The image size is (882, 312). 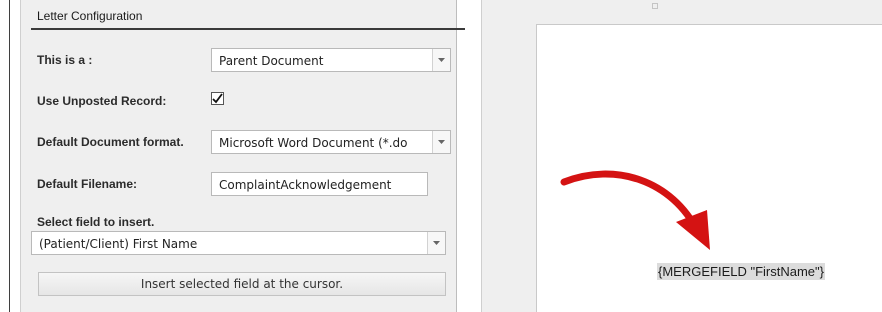 I want to click on merge-field-text: {MERGEFIELD "FirstName"}, so click(x=741, y=271).